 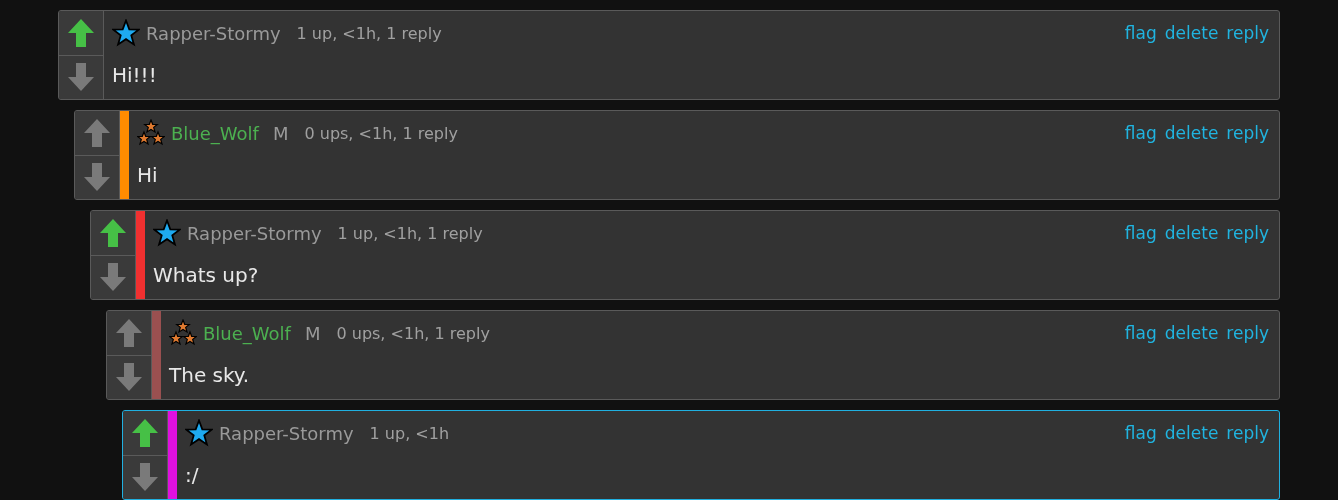 I want to click on comment-text: :/, so click(x=192, y=475).